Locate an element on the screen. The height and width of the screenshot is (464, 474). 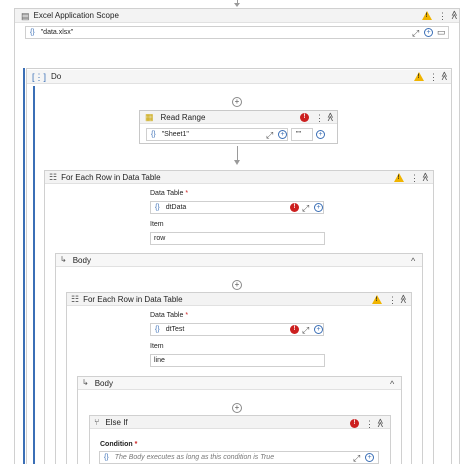
else-if-title: Else If is located at coordinates (116, 422).